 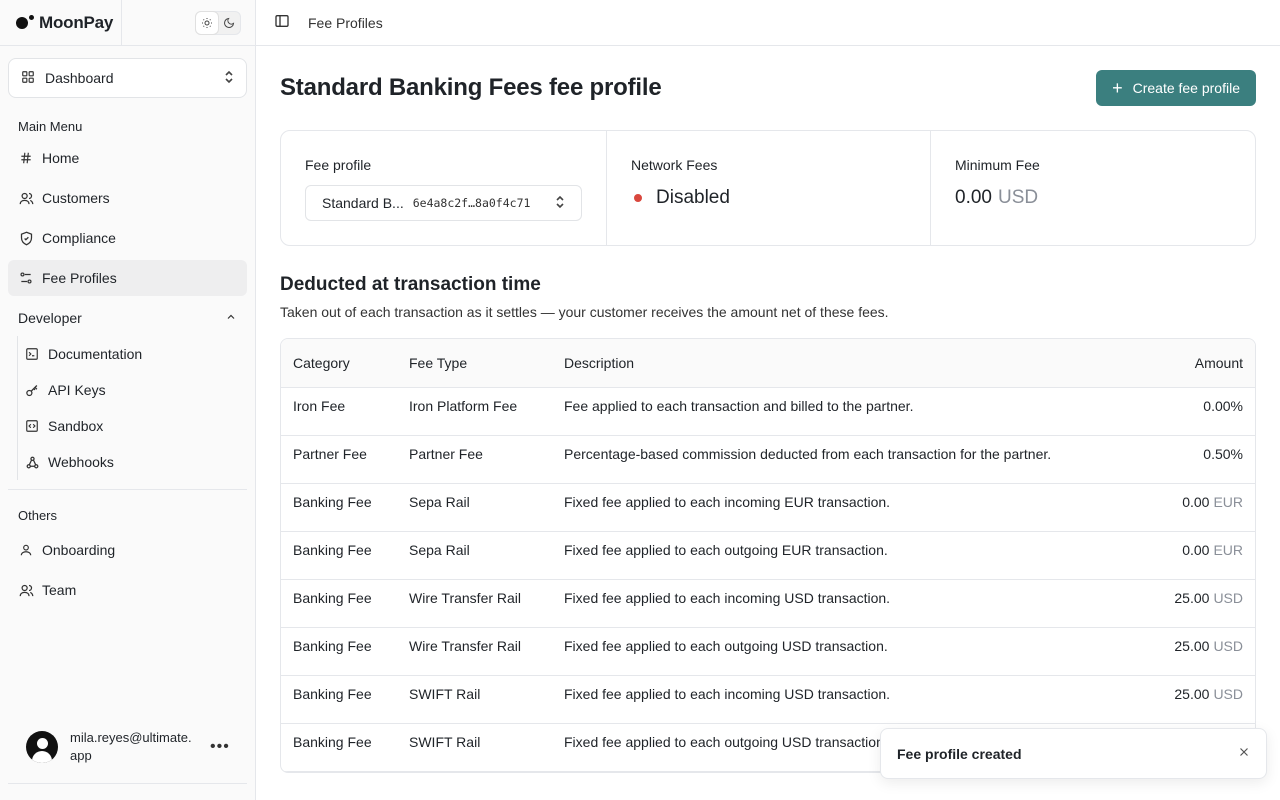 What do you see at coordinates (1186, 88) in the screenshot?
I see `create-fee-profile-label: Create fee profile` at bounding box center [1186, 88].